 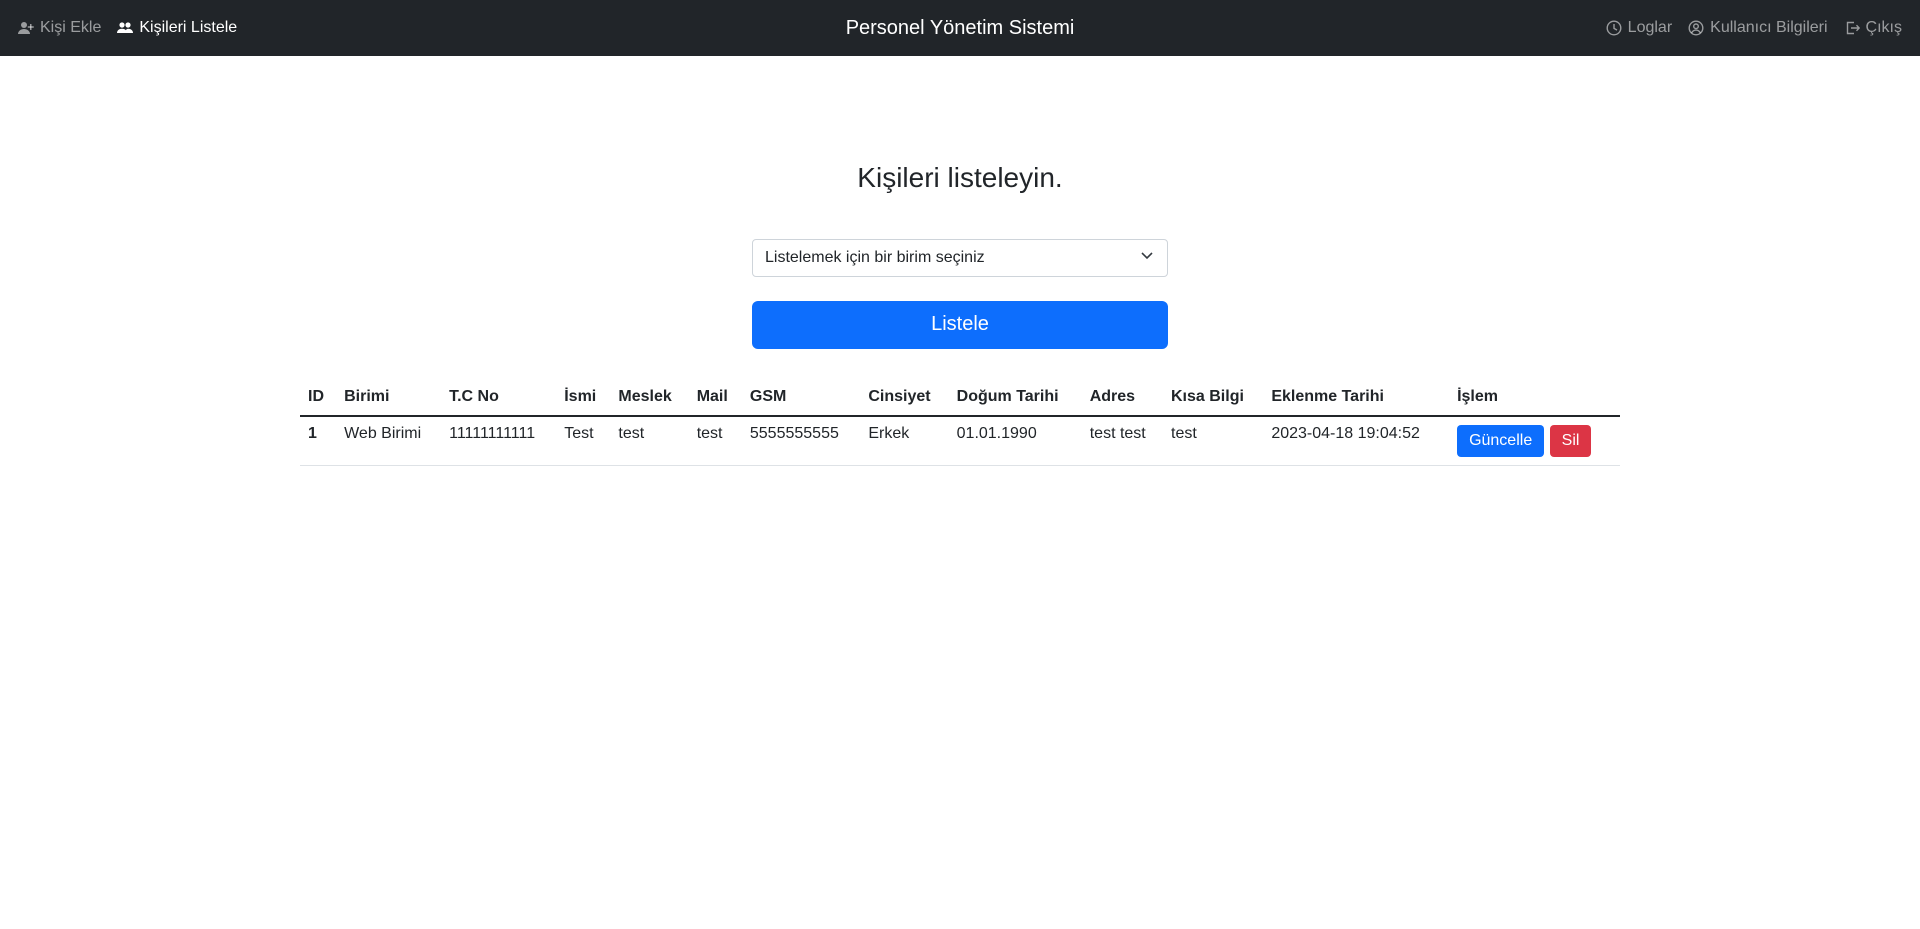 I want to click on cell-gender: Erkek, so click(x=904, y=440).